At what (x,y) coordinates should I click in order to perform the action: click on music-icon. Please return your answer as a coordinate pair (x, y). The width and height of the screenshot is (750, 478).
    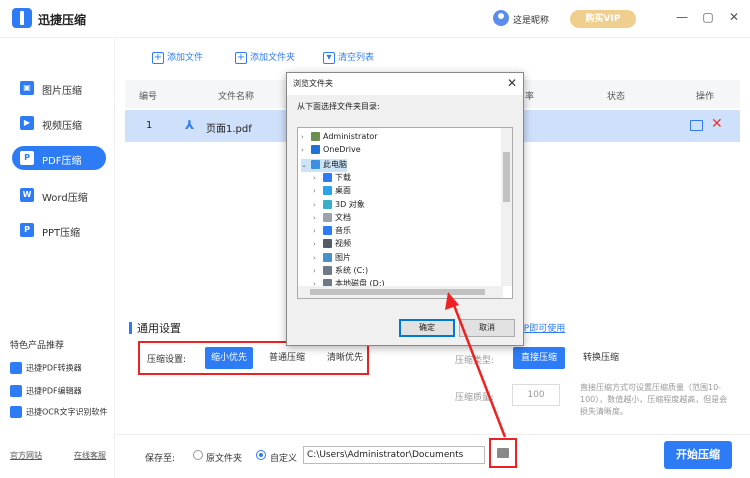
    Looking at the image, I should click on (327, 231).